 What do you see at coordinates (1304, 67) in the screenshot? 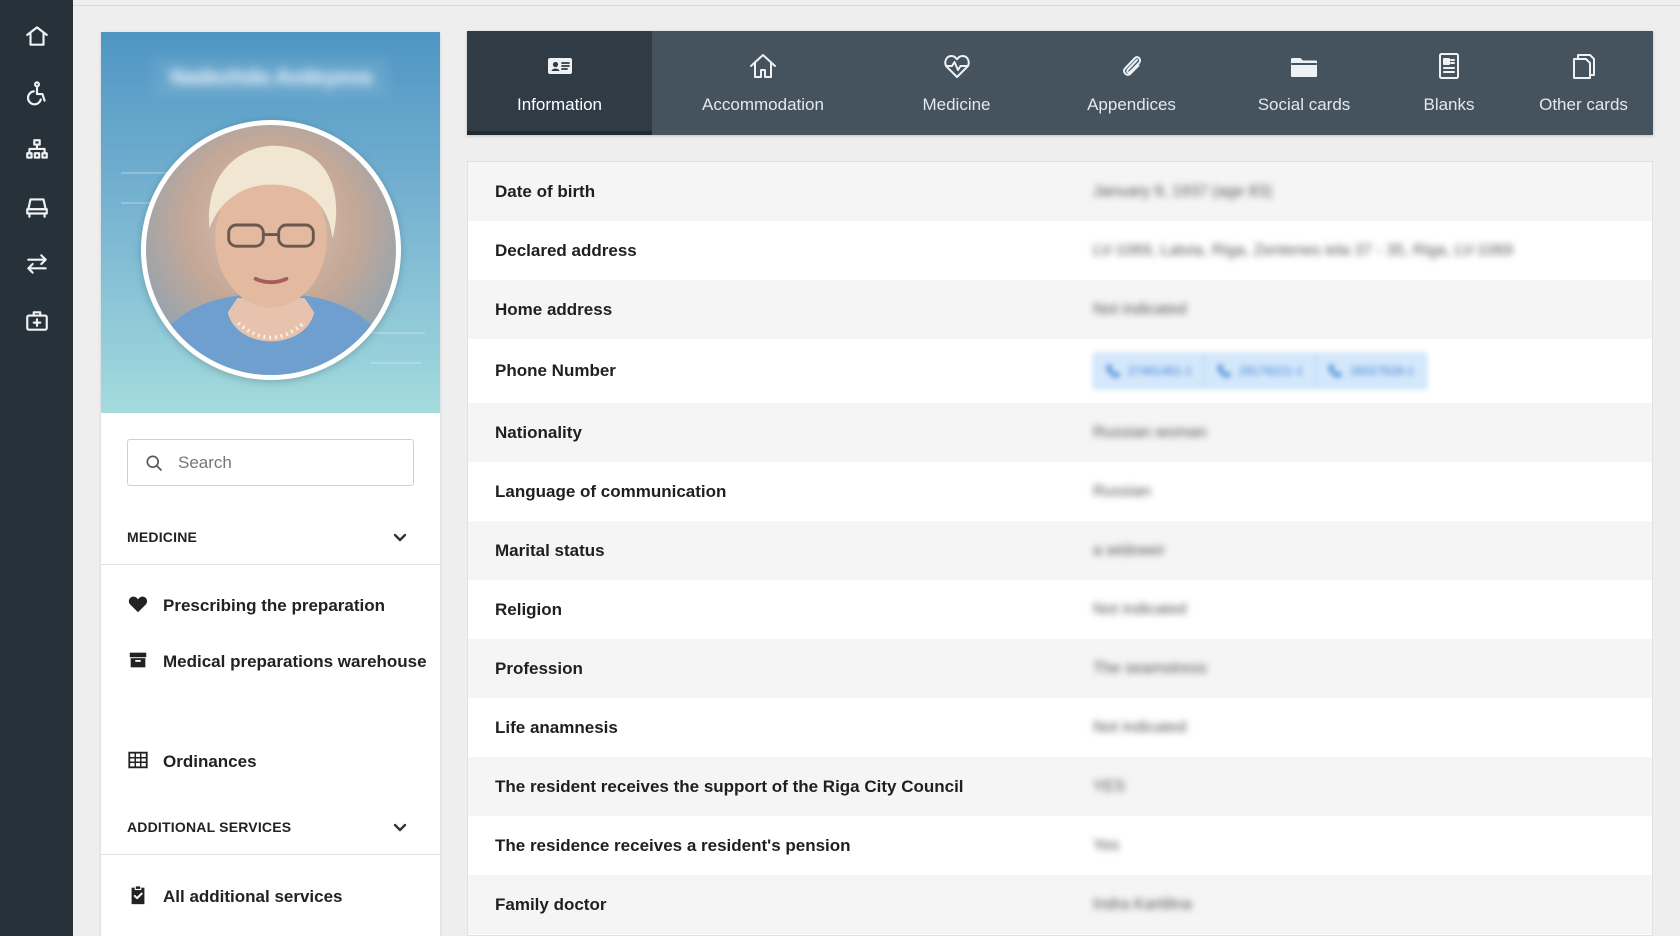
I see `folder-icon` at bounding box center [1304, 67].